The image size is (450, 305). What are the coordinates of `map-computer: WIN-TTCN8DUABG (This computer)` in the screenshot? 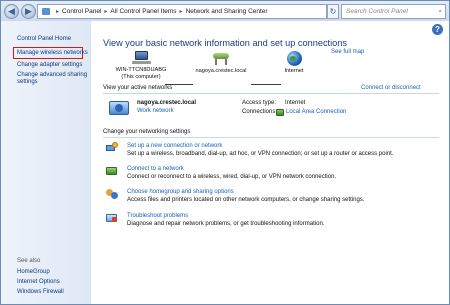 It's located at (141, 66).